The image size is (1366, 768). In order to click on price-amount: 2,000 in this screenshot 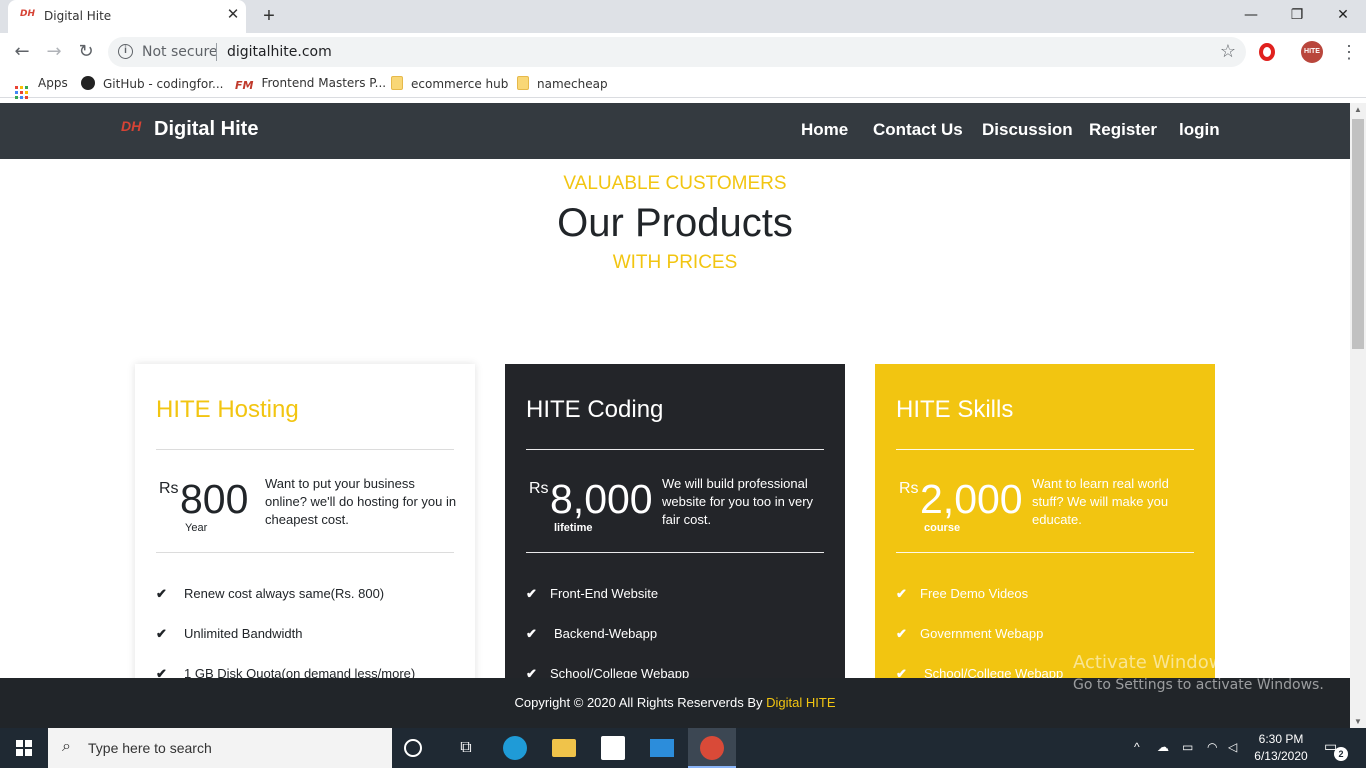, I will do `click(971, 499)`.